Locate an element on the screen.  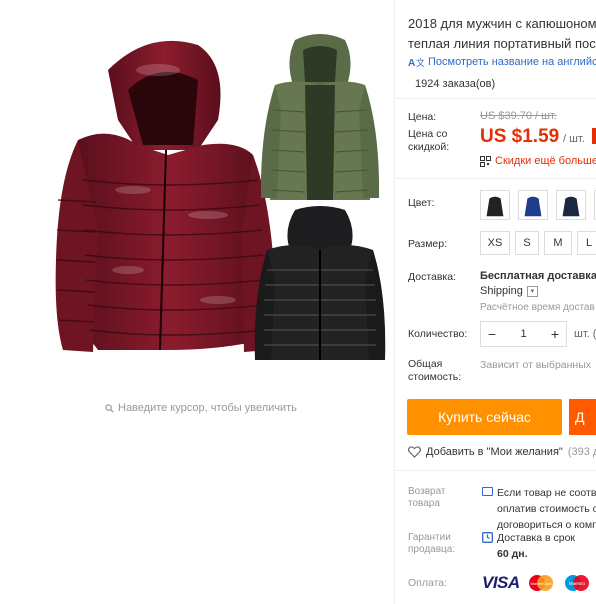
original-price: US $39.70 / шт. is located at coordinates (518, 116).